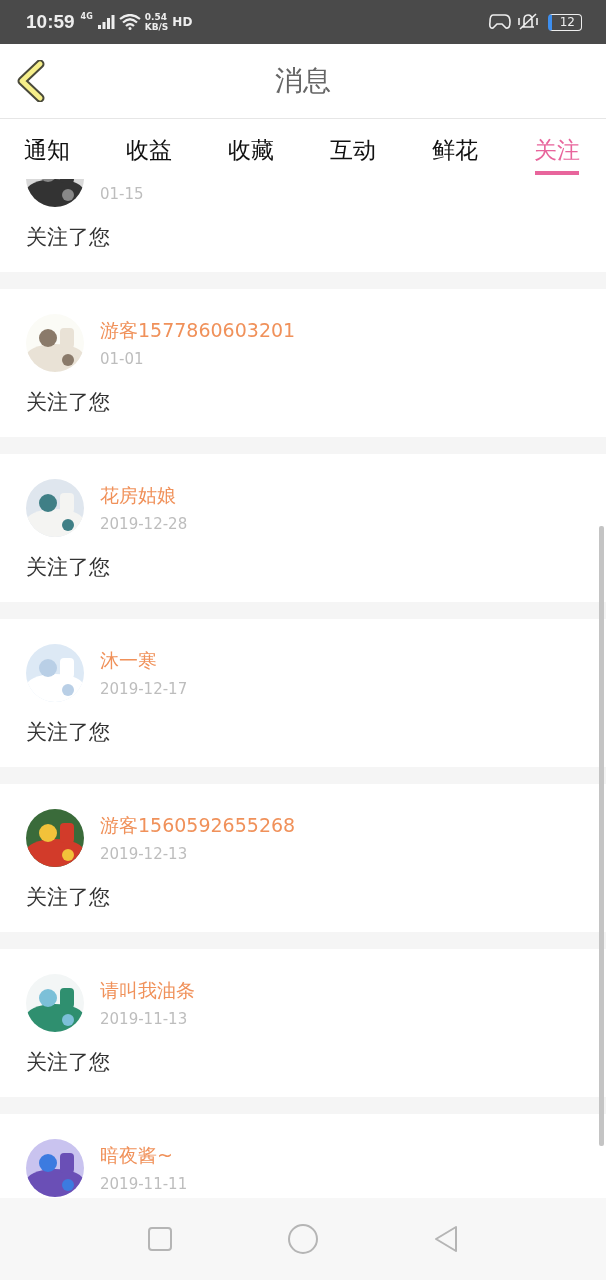 This screenshot has width=606, height=1280. Describe the element at coordinates (564, 22) in the screenshot. I see `battery-indicator: 12` at that location.